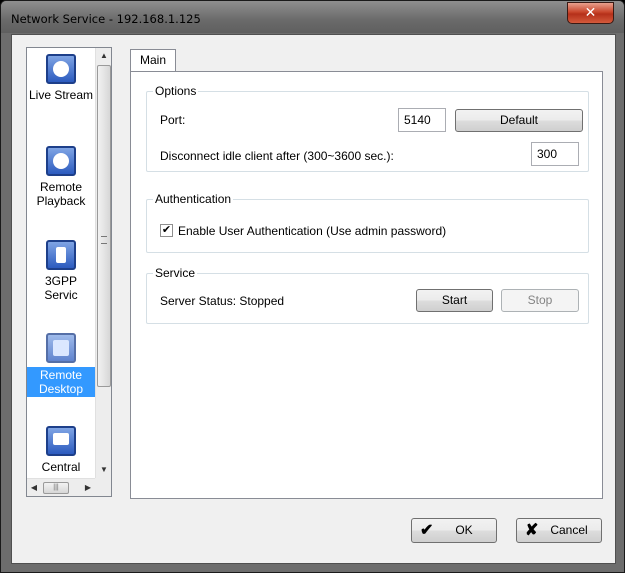  Describe the element at coordinates (61, 255) in the screenshot. I see `3gpp-service-icon` at that location.